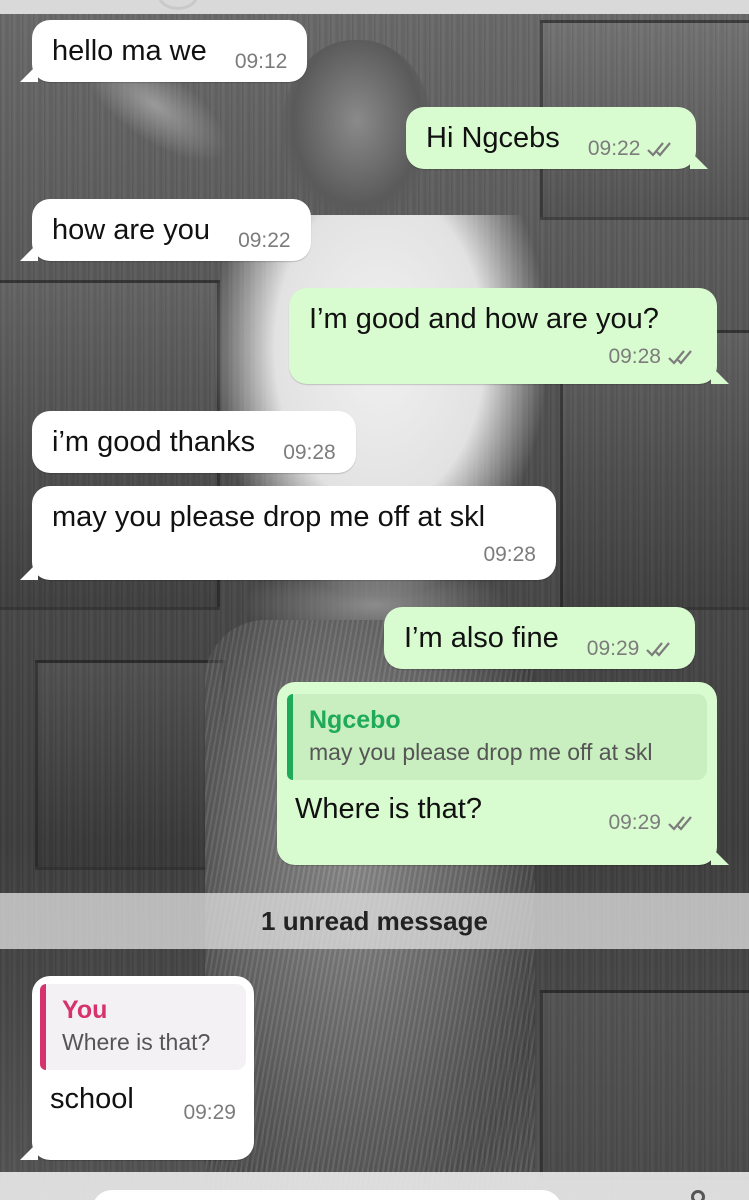 The width and height of the screenshot is (749, 1200). I want to click on unread-messages-banner: 1 unread message, so click(374, 921).